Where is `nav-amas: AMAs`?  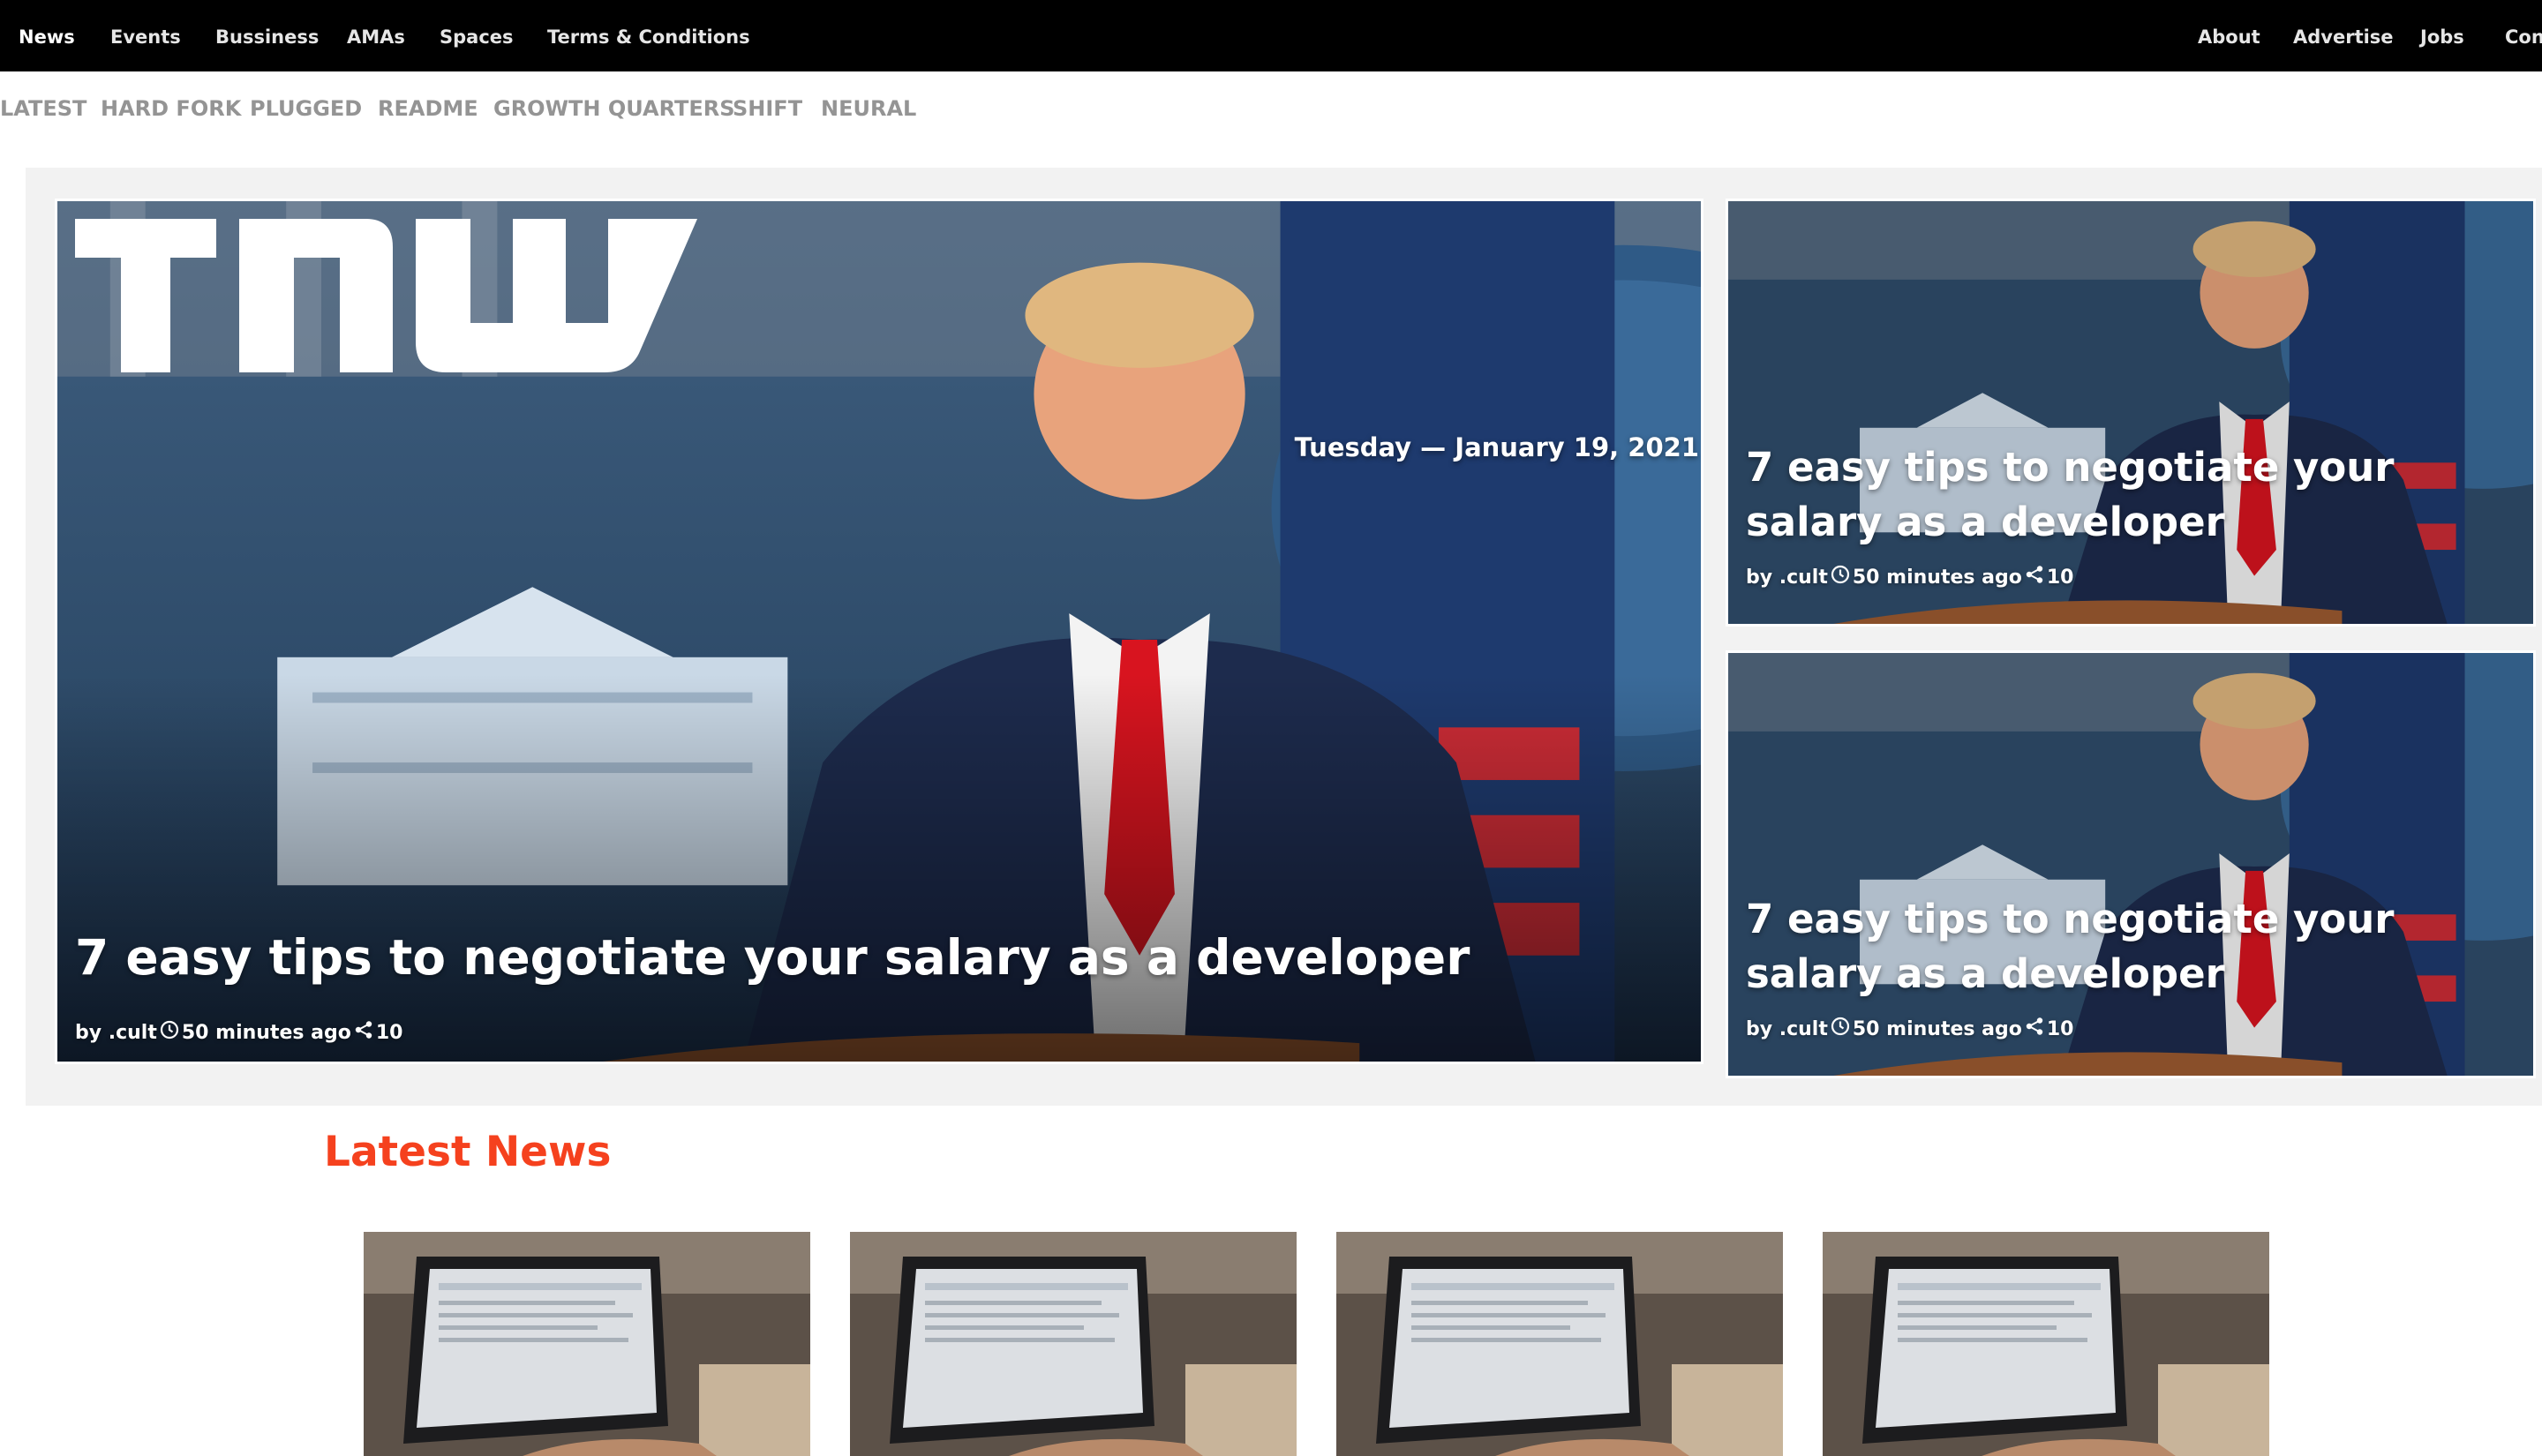
nav-amas: AMAs is located at coordinates (376, 35).